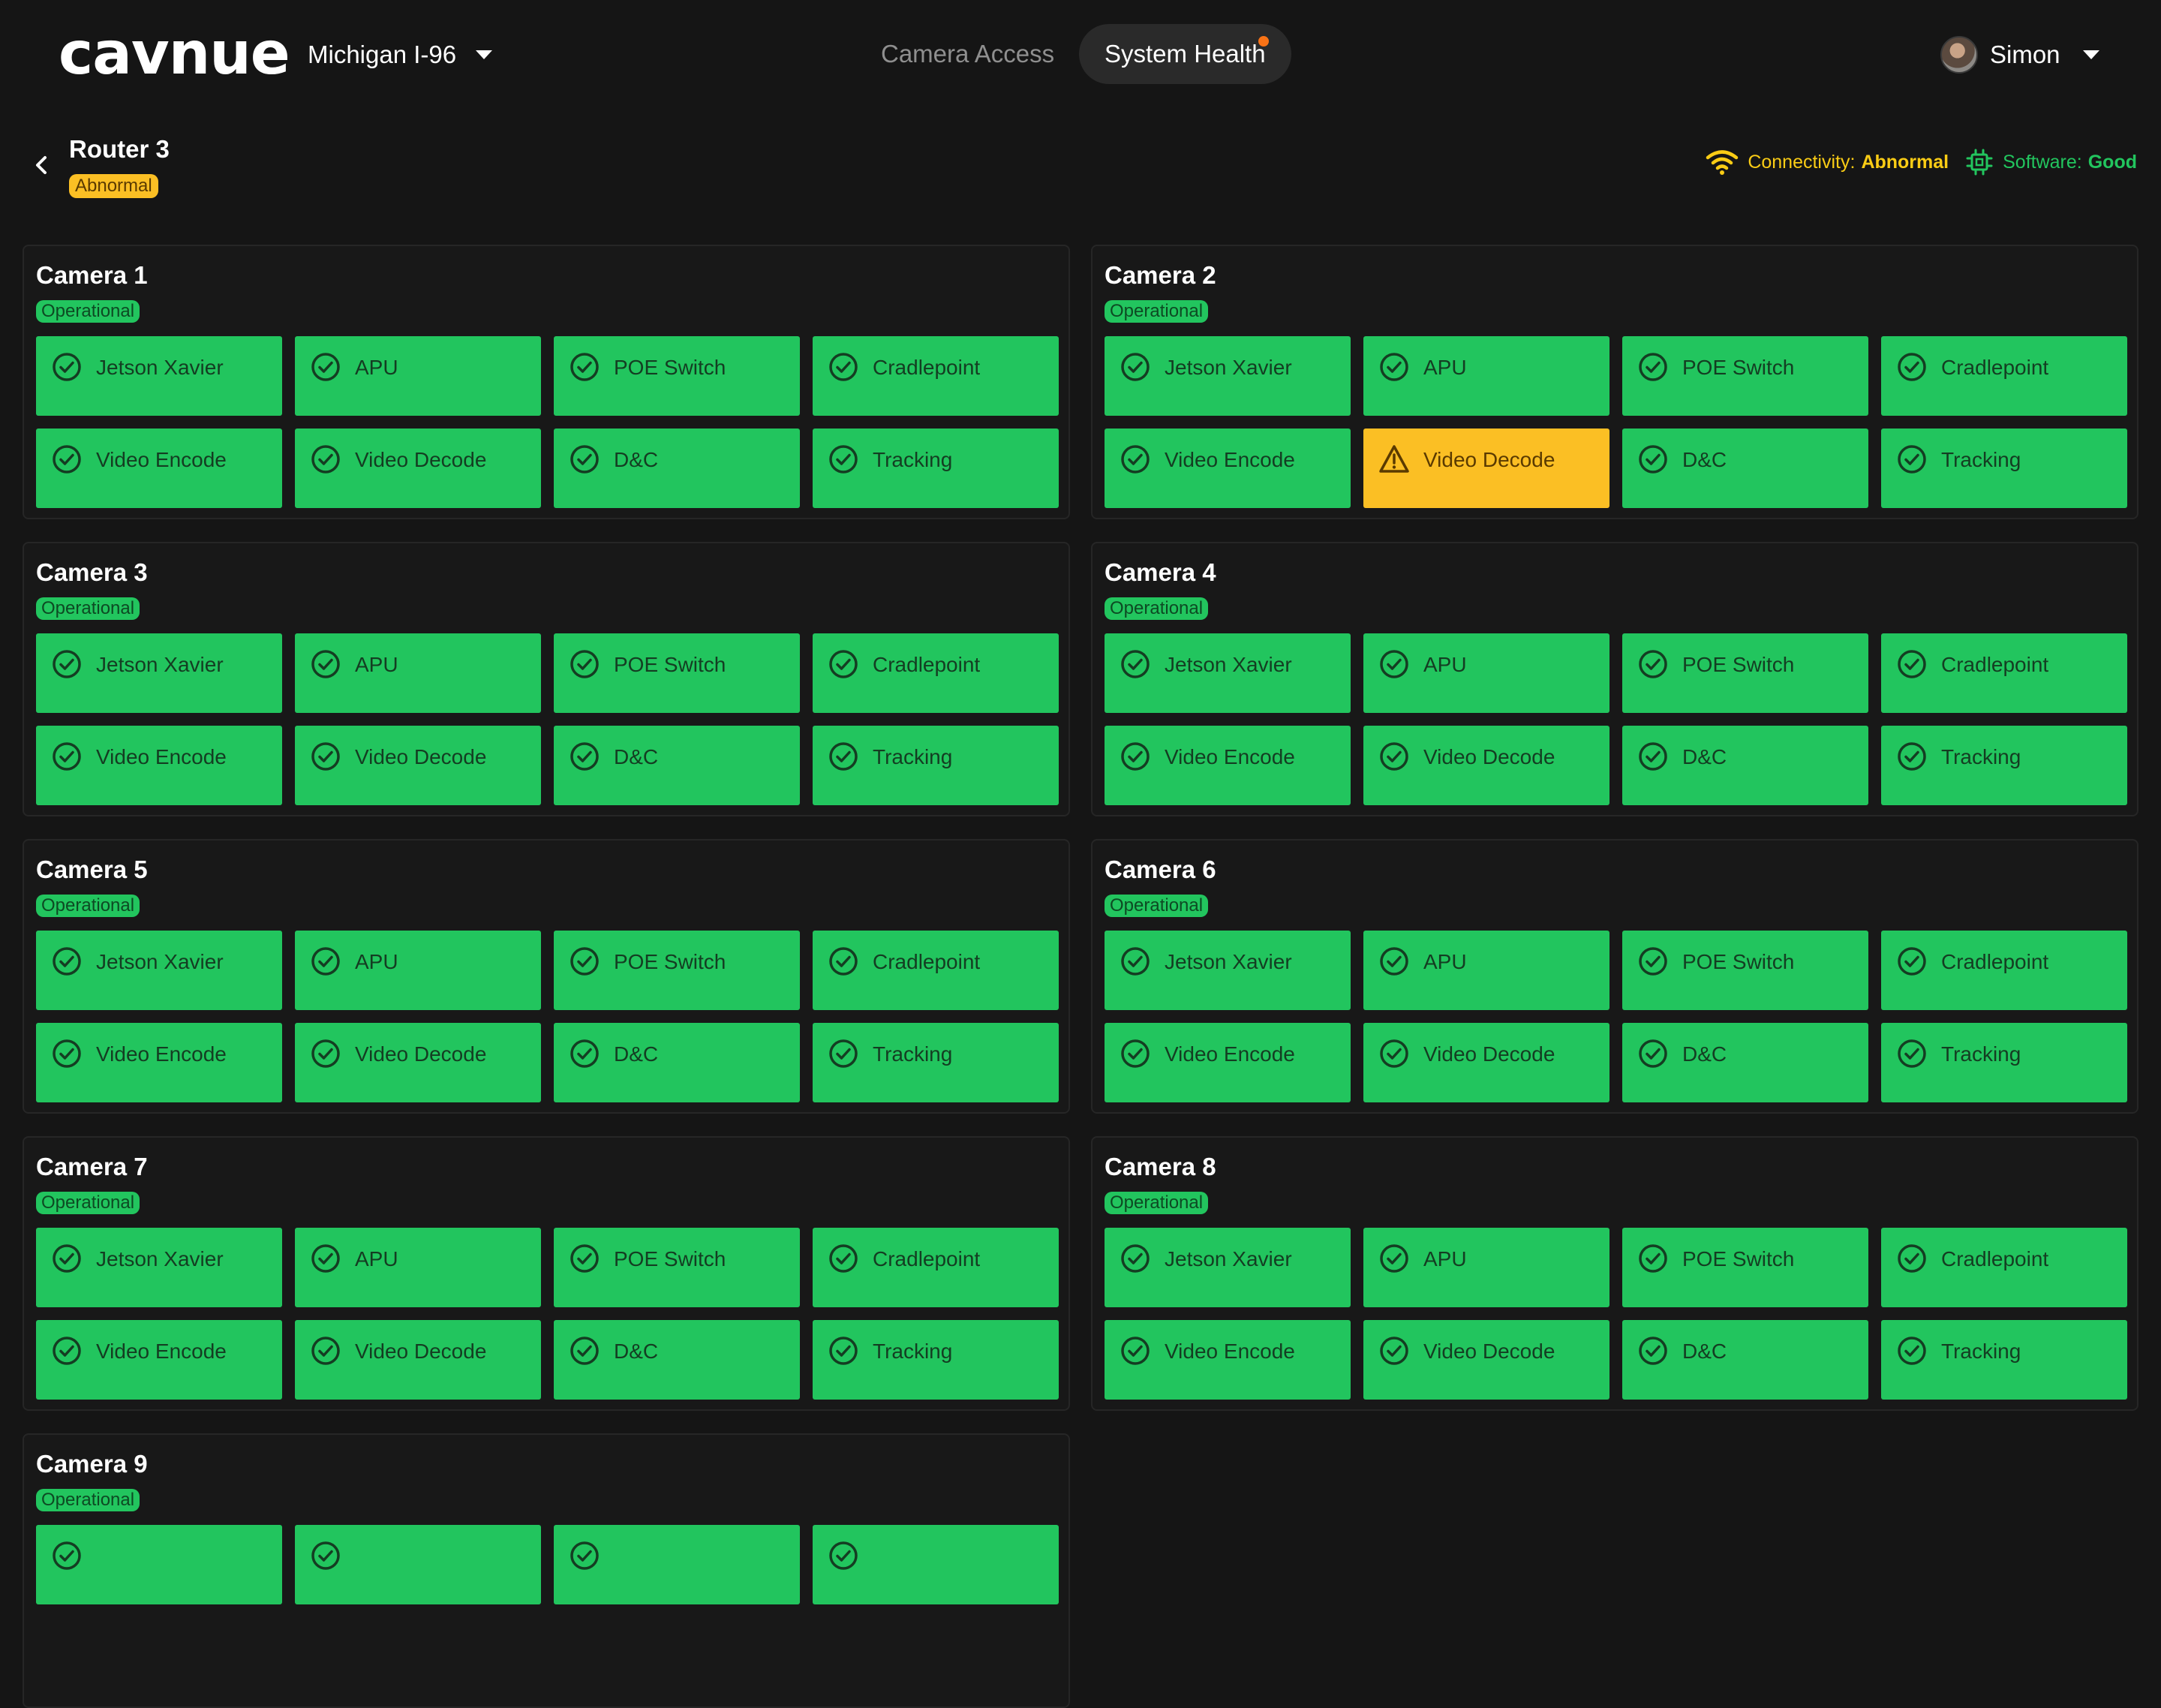 The height and width of the screenshot is (1708, 2161). What do you see at coordinates (160, 367) in the screenshot?
I see `component-label: Jetson Xavier` at bounding box center [160, 367].